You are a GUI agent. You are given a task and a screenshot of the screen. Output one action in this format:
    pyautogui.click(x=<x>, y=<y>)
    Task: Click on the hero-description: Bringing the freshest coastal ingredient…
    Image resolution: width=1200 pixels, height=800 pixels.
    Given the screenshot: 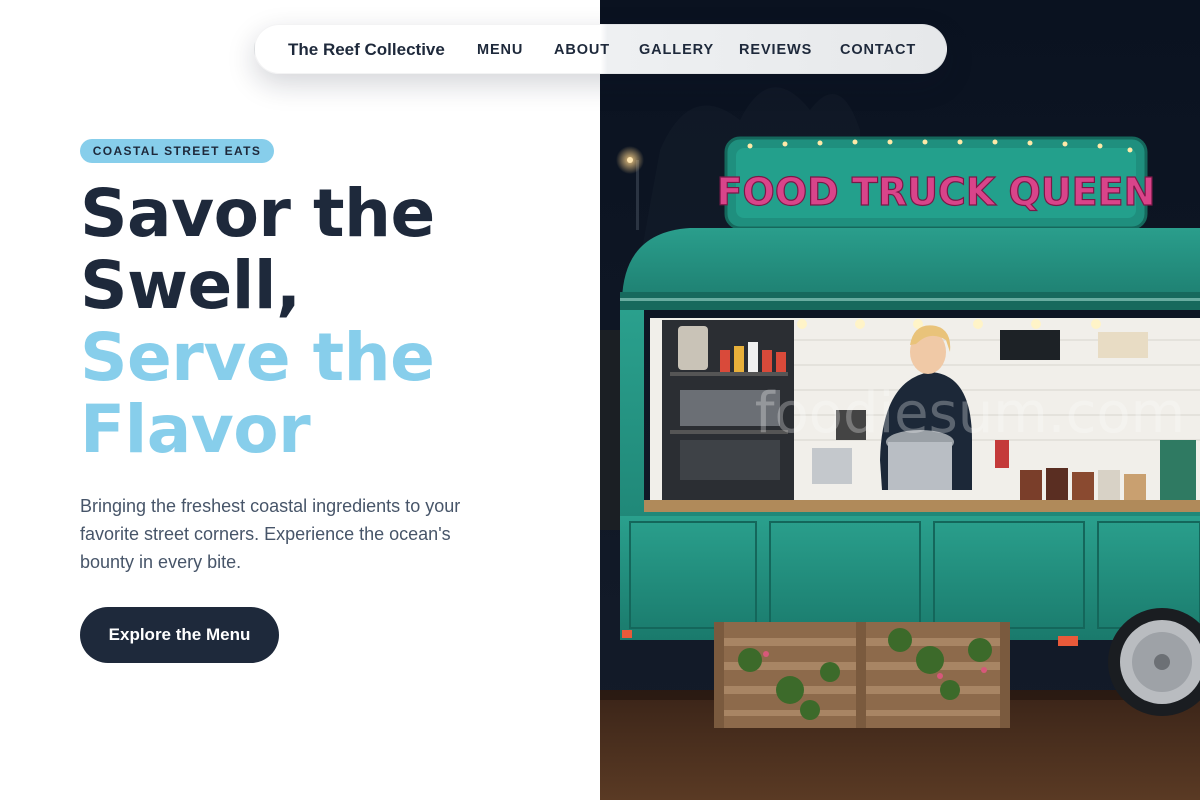 What is the action you would take?
    pyautogui.click(x=300, y=534)
    